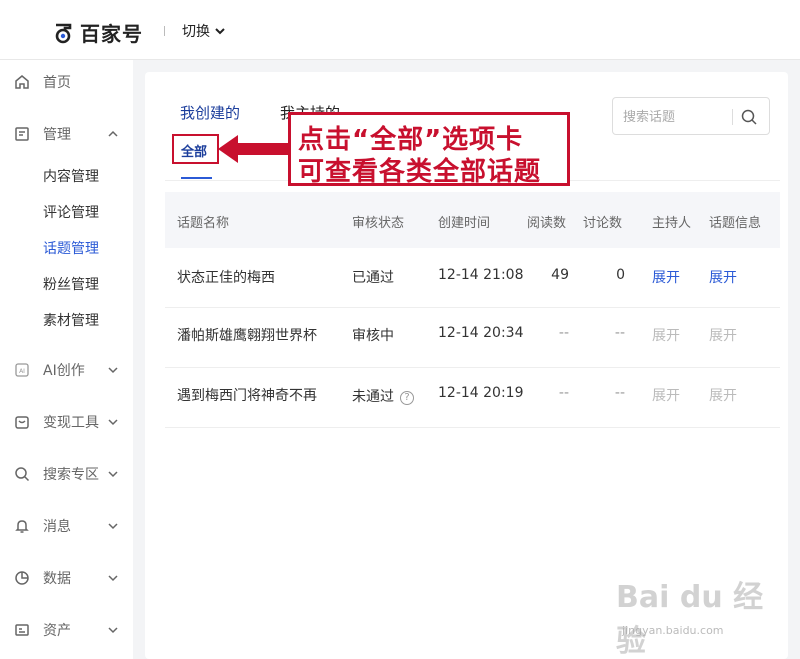  Describe the element at coordinates (247, 335) in the screenshot. I see `topic-name: 潘帕斯雄鹰翱翔世界杯` at that location.